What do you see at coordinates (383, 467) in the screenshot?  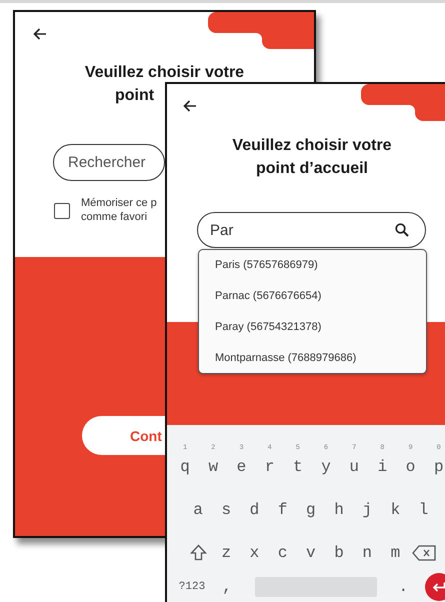 I see `key-letter: i` at bounding box center [383, 467].